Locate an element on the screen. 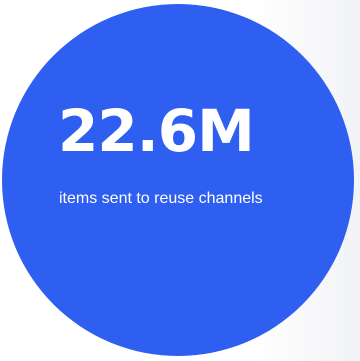  stat-caption: items sent to reuse channels is located at coordinates (161, 198).